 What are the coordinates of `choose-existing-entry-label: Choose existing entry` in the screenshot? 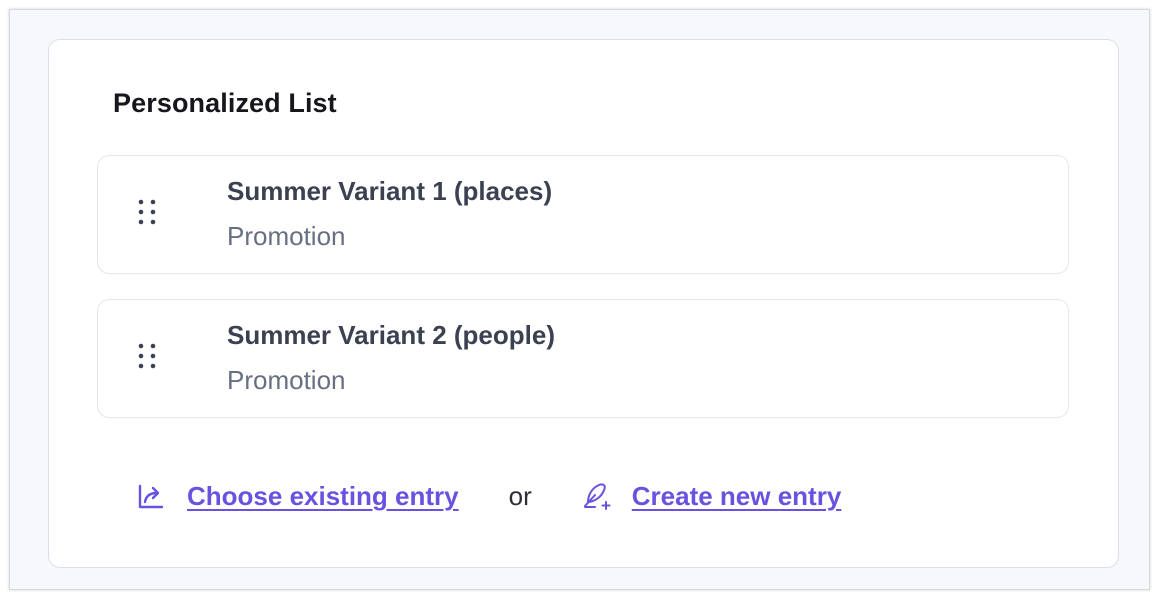 It's located at (323, 495).